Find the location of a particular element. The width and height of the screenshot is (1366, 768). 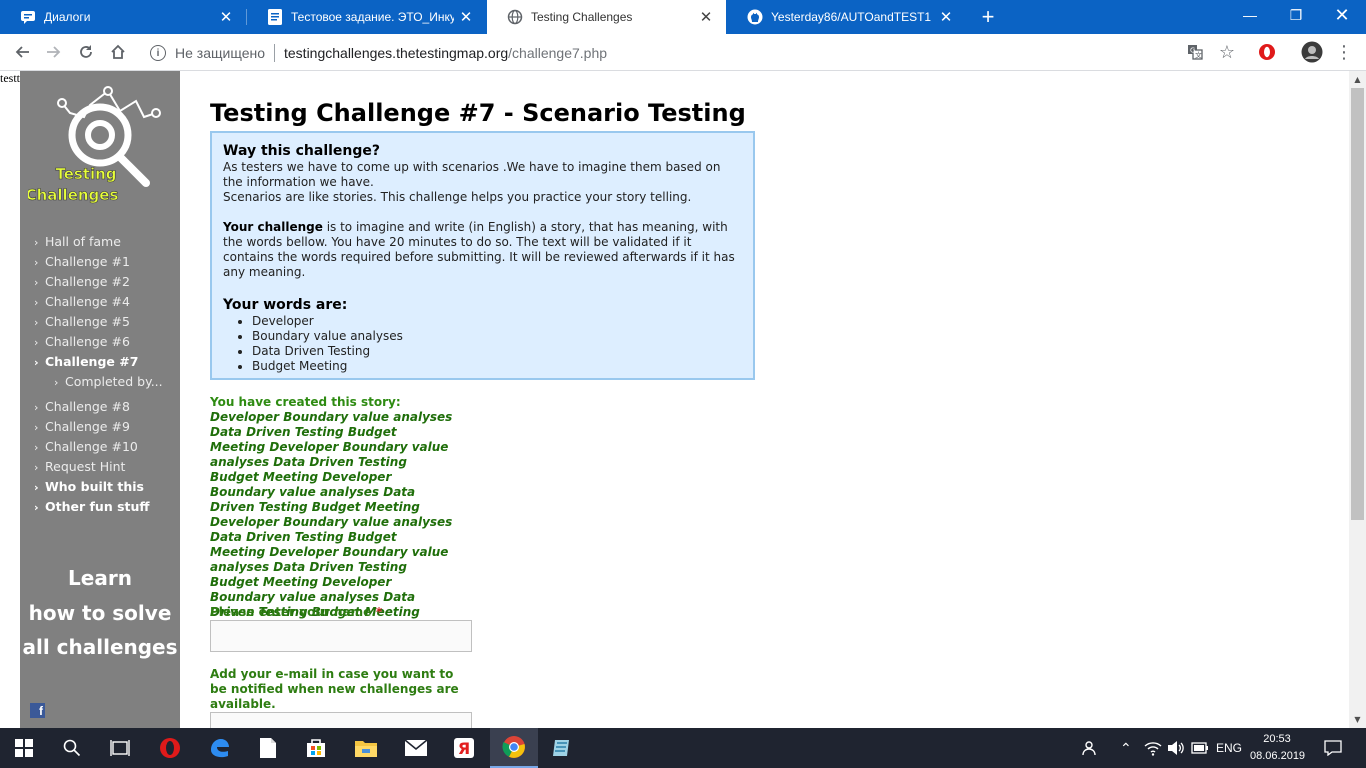

volume-icon is located at coordinates (1176, 748).